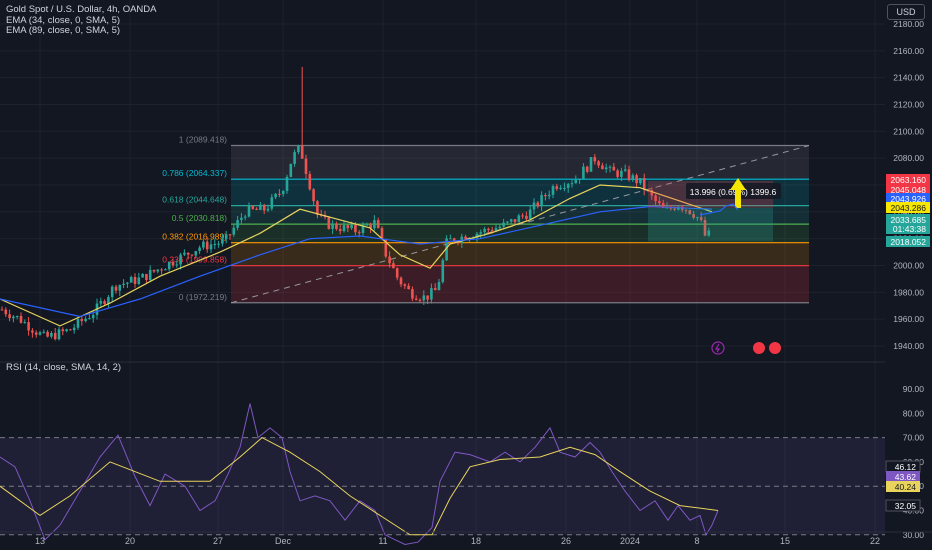 This screenshot has height=550, width=932. I want to click on rsi-tick-label: 90.00, so click(914, 389).